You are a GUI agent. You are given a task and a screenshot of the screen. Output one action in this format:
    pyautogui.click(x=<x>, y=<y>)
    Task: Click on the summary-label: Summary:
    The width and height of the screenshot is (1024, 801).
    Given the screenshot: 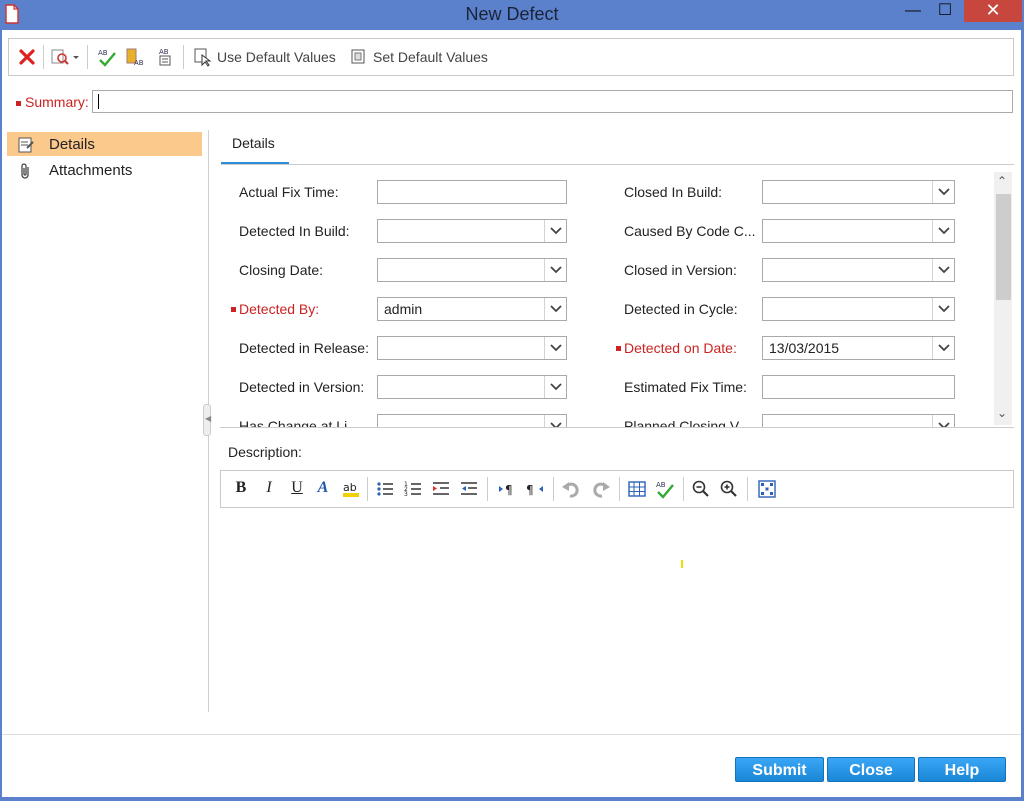 What is the action you would take?
    pyautogui.click(x=52, y=102)
    